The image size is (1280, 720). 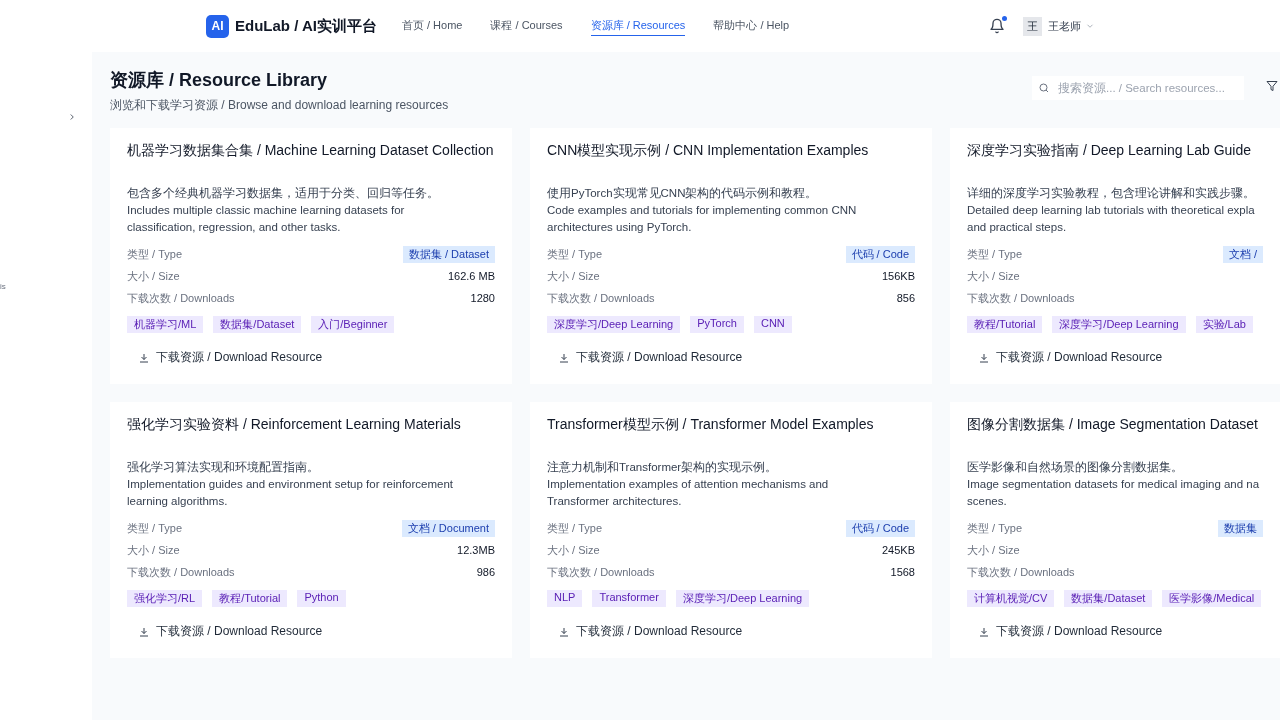 I want to click on tag: PyTorch, so click(x=717, y=324).